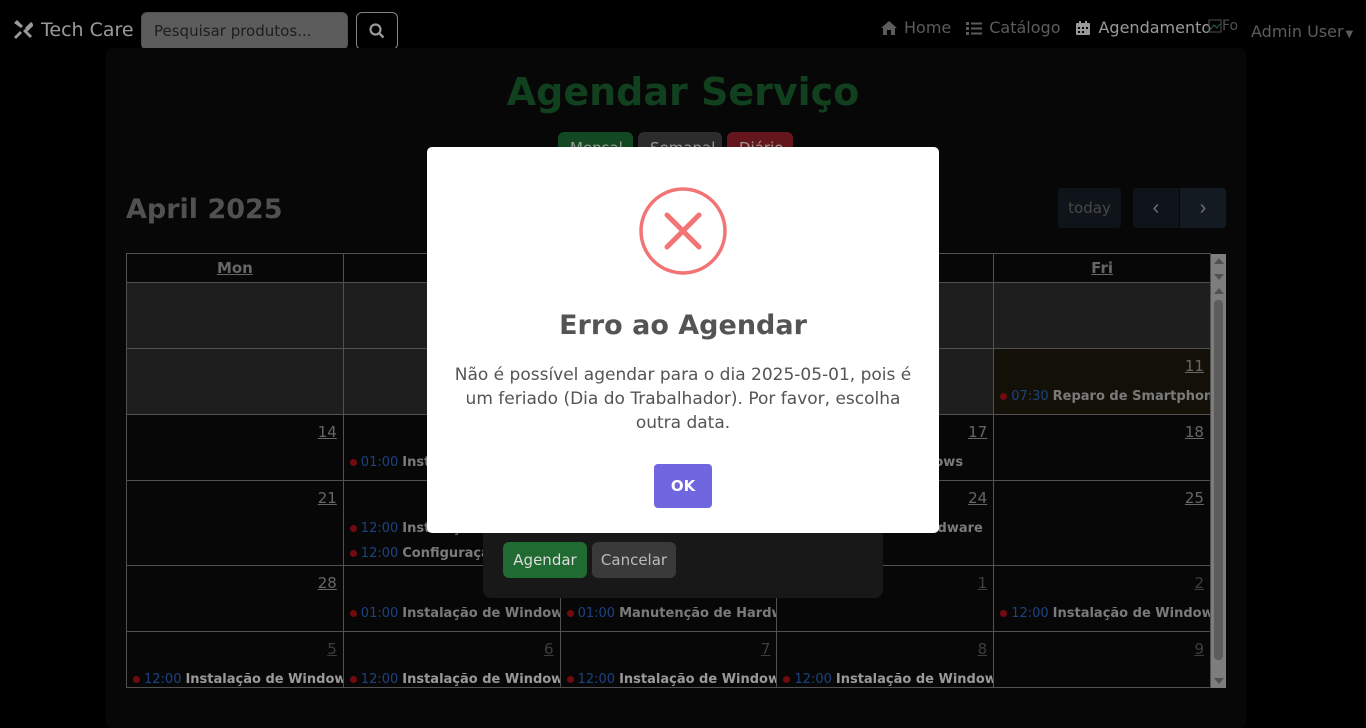 Image resolution: width=1366 pixels, height=728 pixels. I want to click on error-x-icon, so click(683, 231).